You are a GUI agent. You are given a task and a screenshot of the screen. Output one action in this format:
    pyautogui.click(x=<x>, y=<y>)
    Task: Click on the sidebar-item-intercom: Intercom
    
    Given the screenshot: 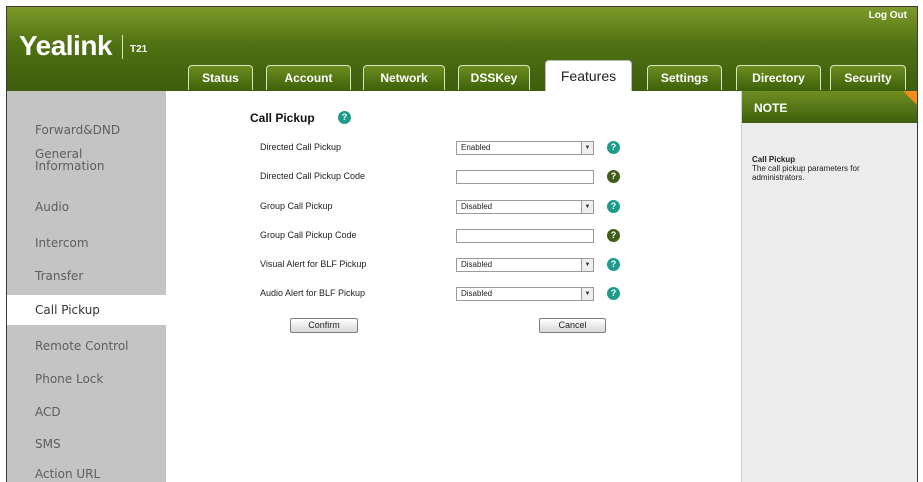 What is the action you would take?
    pyautogui.click(x=86, y=243)
    